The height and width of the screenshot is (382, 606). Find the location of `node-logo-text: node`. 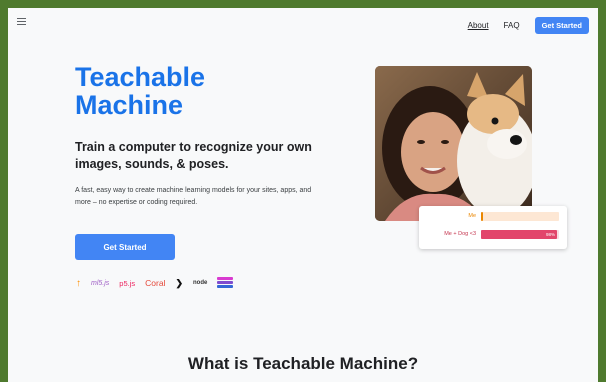

node-logo-text: node is located at coordinates (200, 283).